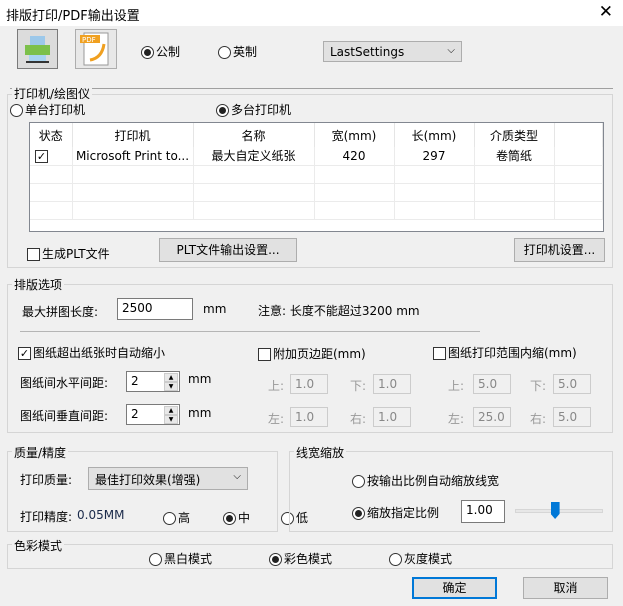  What do you see at coordinates (24, 353) in the screenshot?
I see `checkbox-icon: ✓` at bounding box center [24, 353].